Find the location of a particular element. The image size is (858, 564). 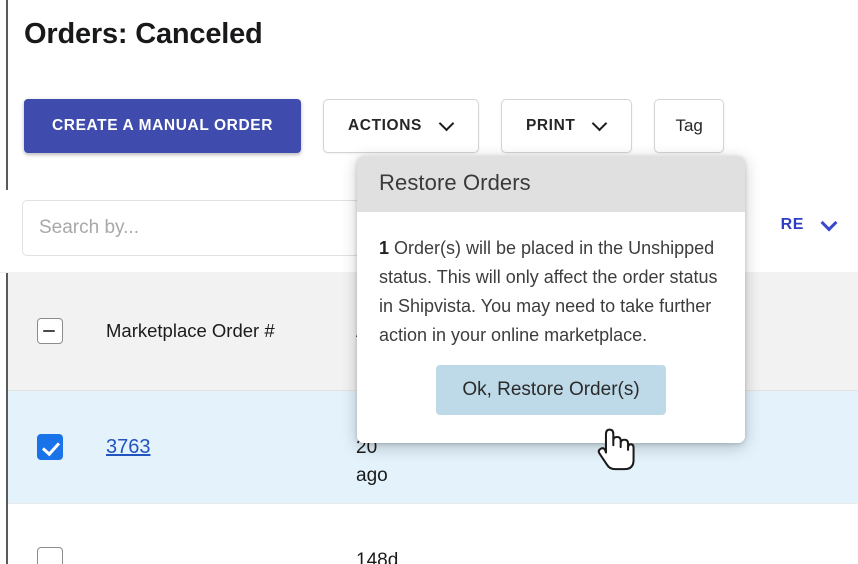

print-button-label: PRINT is located at coordinates (550, 125).